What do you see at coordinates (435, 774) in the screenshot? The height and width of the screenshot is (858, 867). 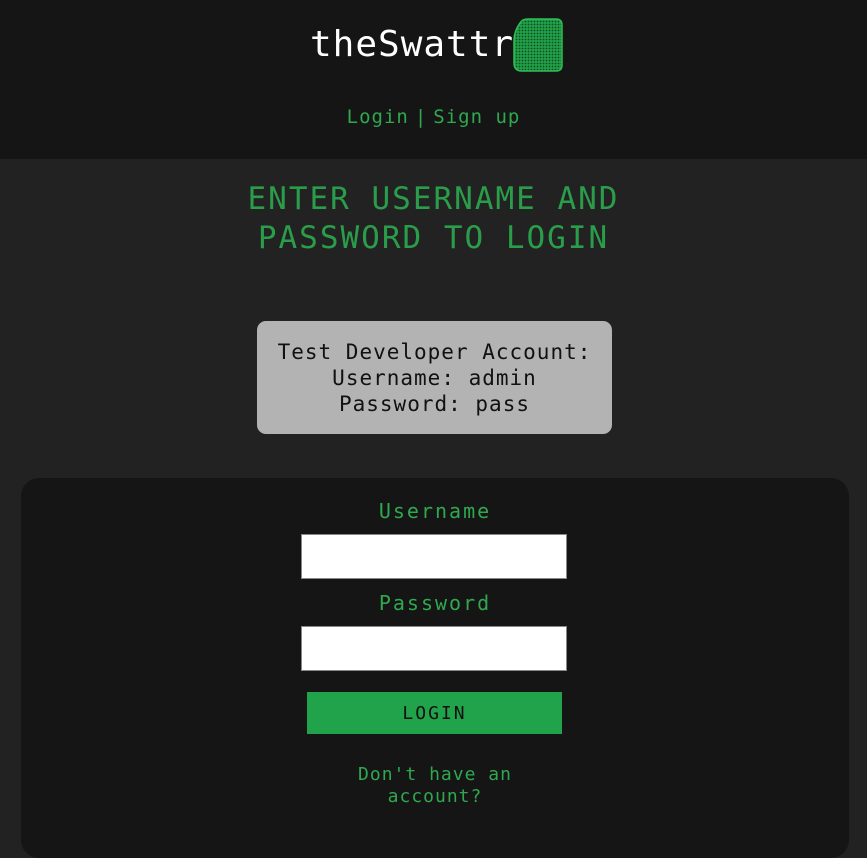 I see `signup-prompt-line1: Don't have an` at bounding box center [435, 774].